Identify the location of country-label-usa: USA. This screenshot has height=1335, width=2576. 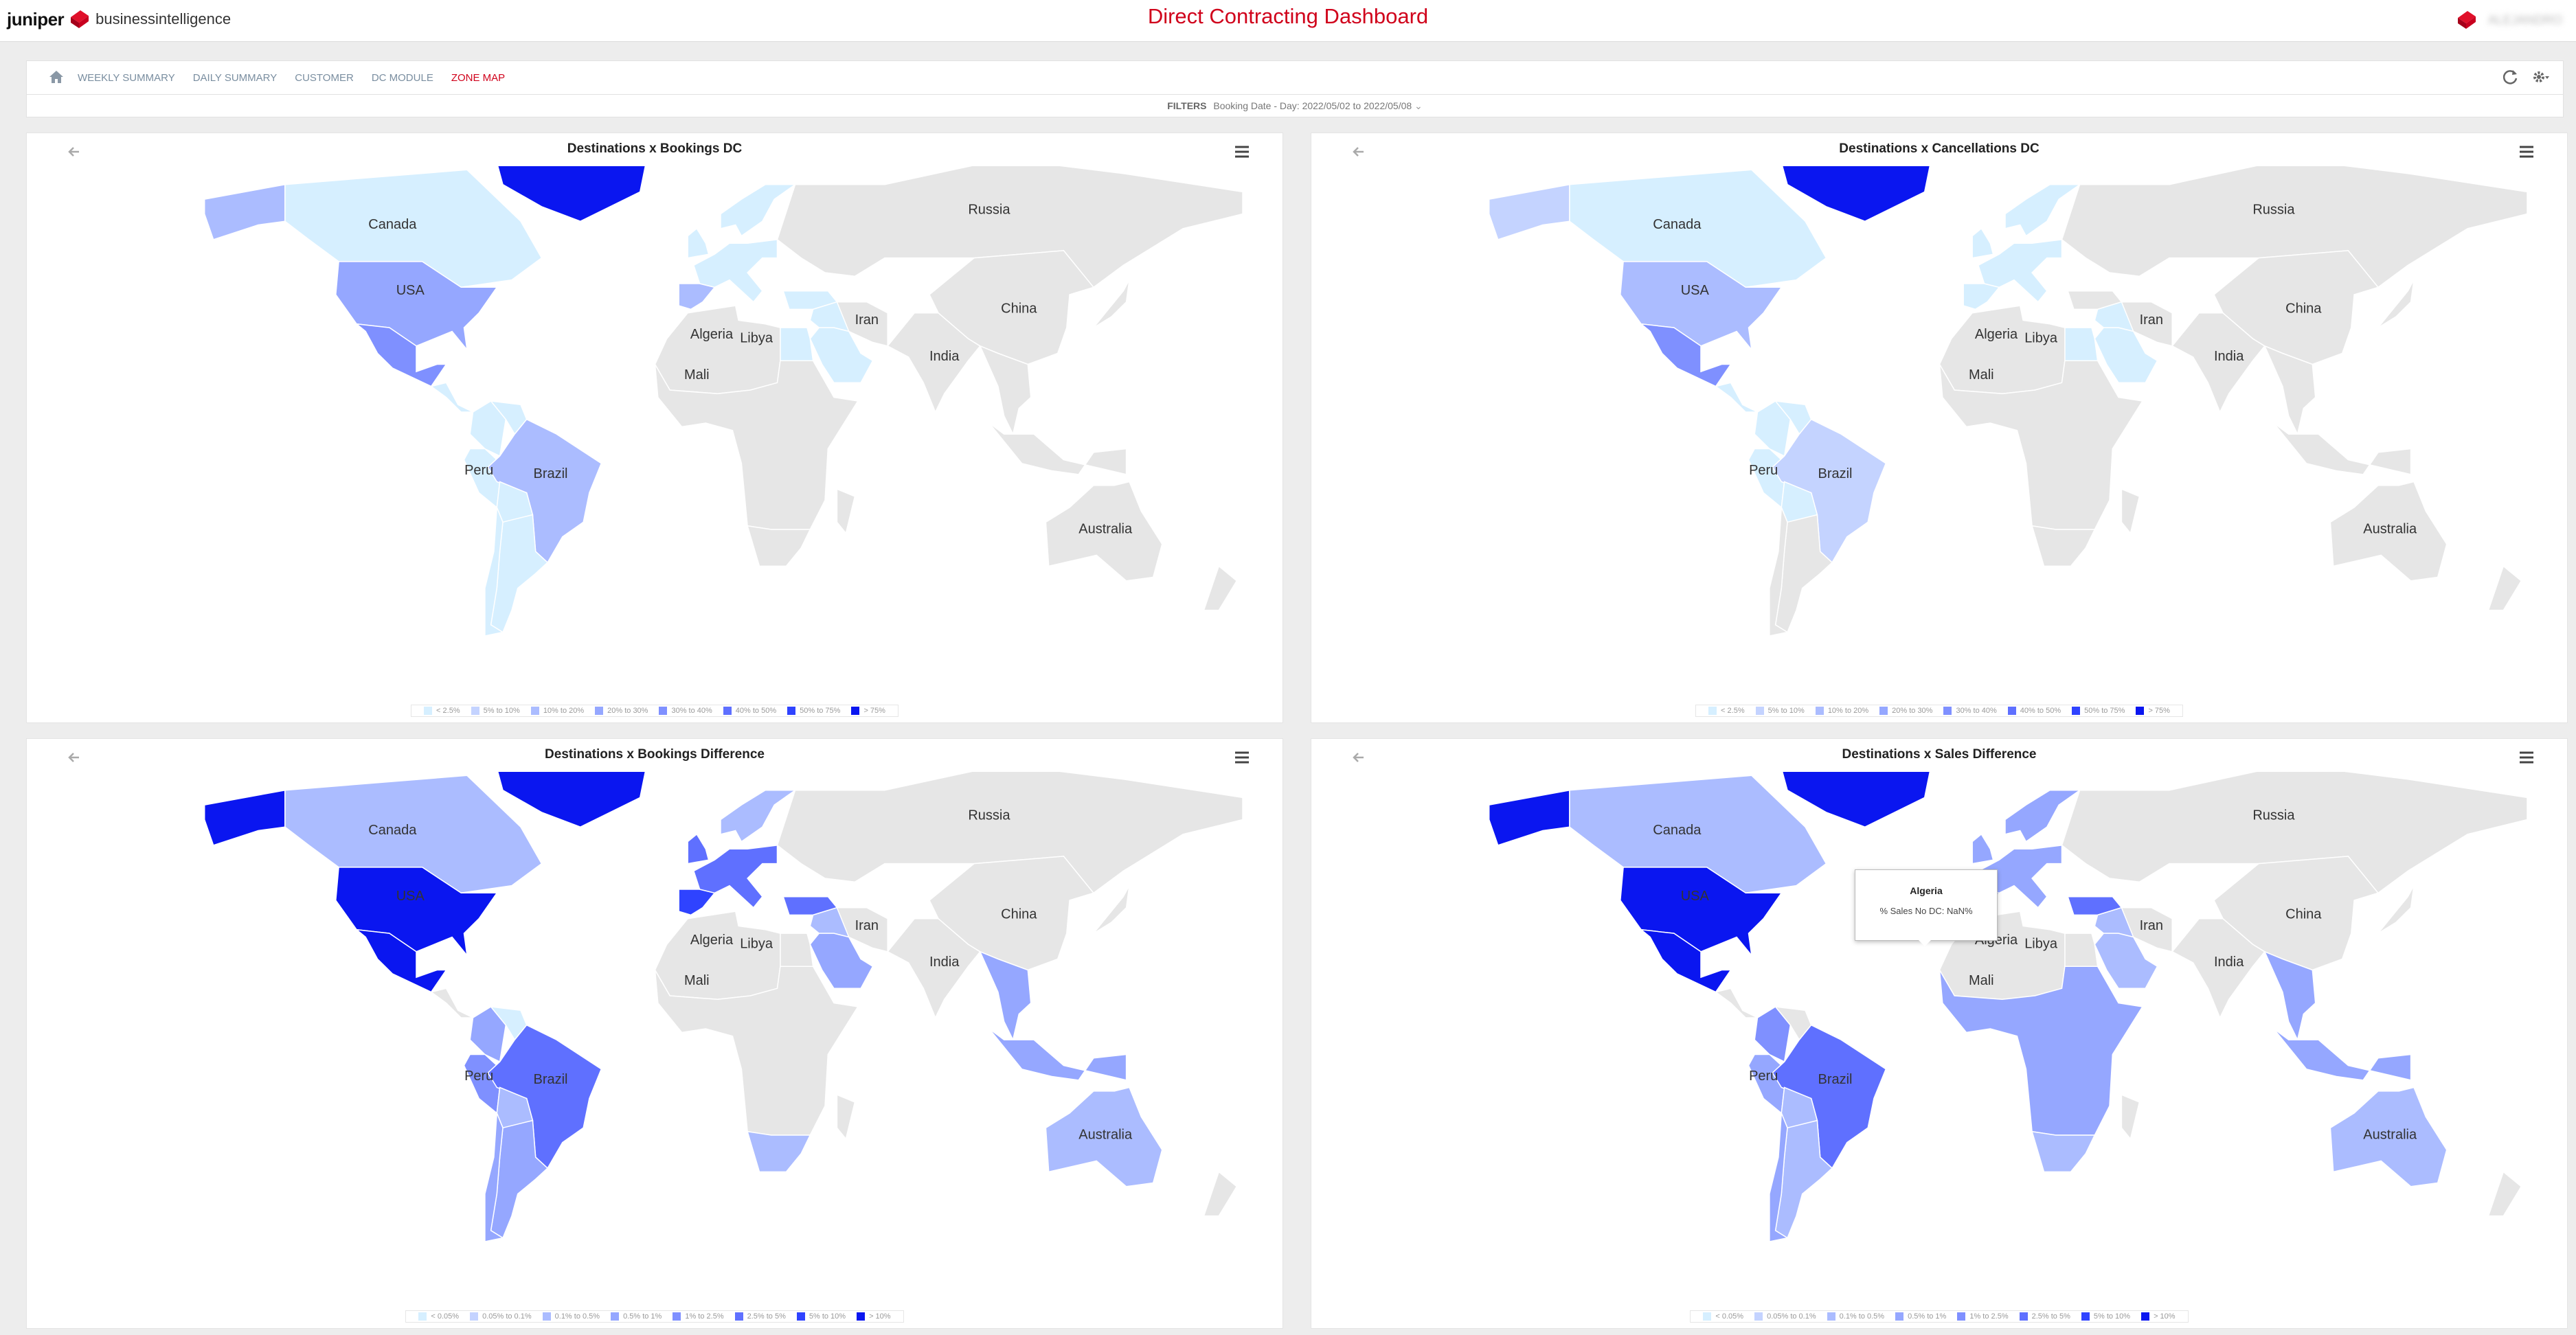
(1695, 897).